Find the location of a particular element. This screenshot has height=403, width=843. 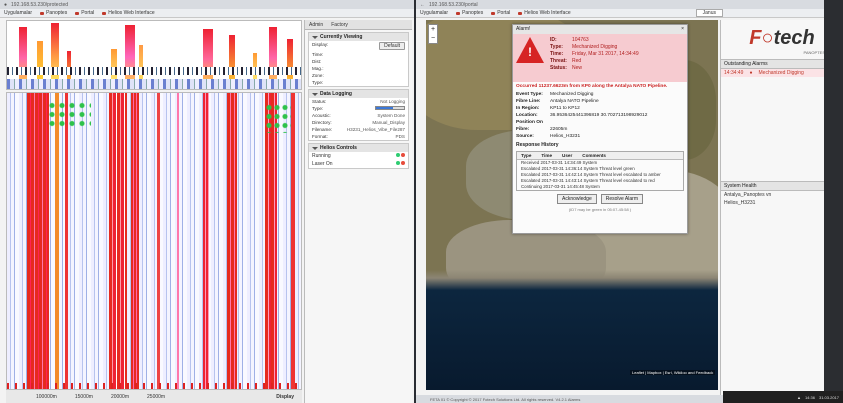

panel-tabs: Admin Factory is located at coordinates (358, 25).